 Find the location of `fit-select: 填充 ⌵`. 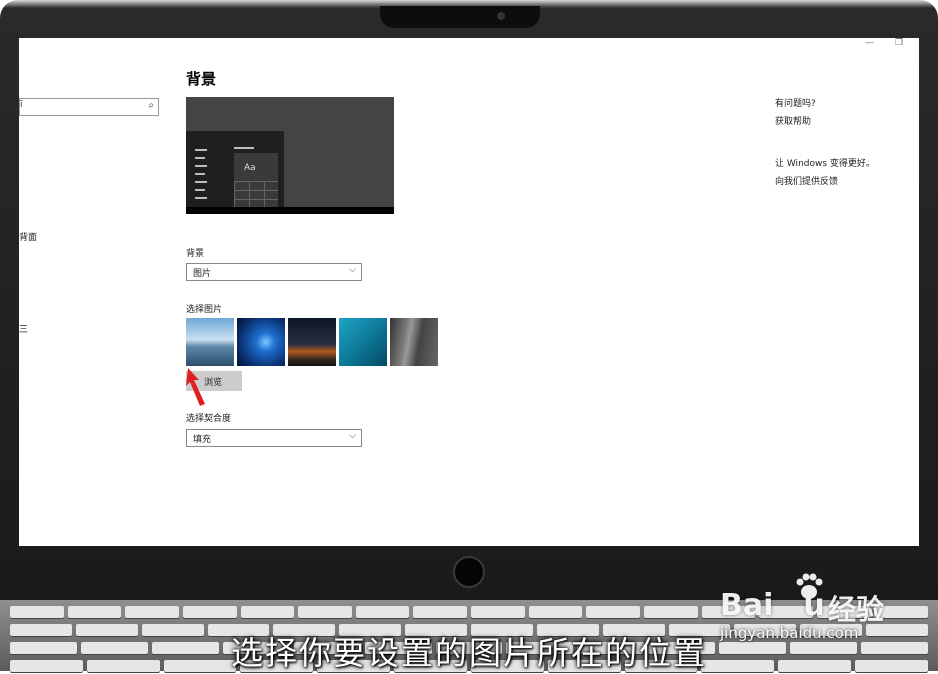

fit-select: 填充 ⌵ is located at coordinates (274, 438).